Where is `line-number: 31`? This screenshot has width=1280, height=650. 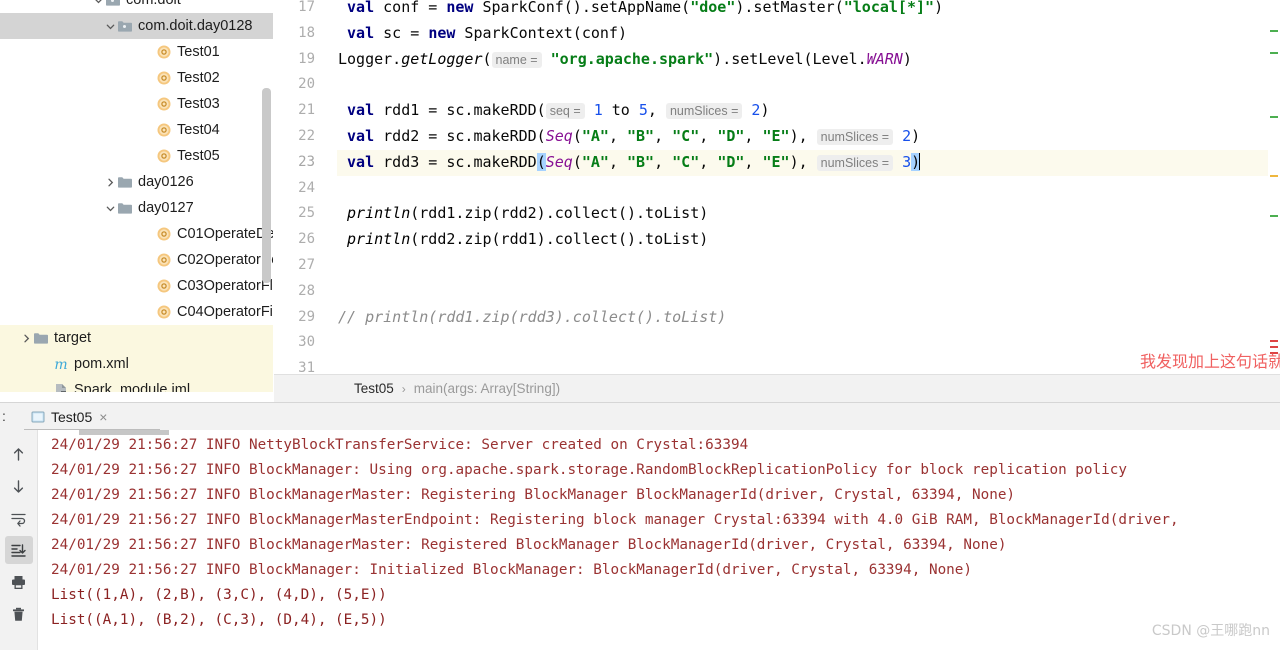
line-number: 31 is located at coordinates (295, 365).